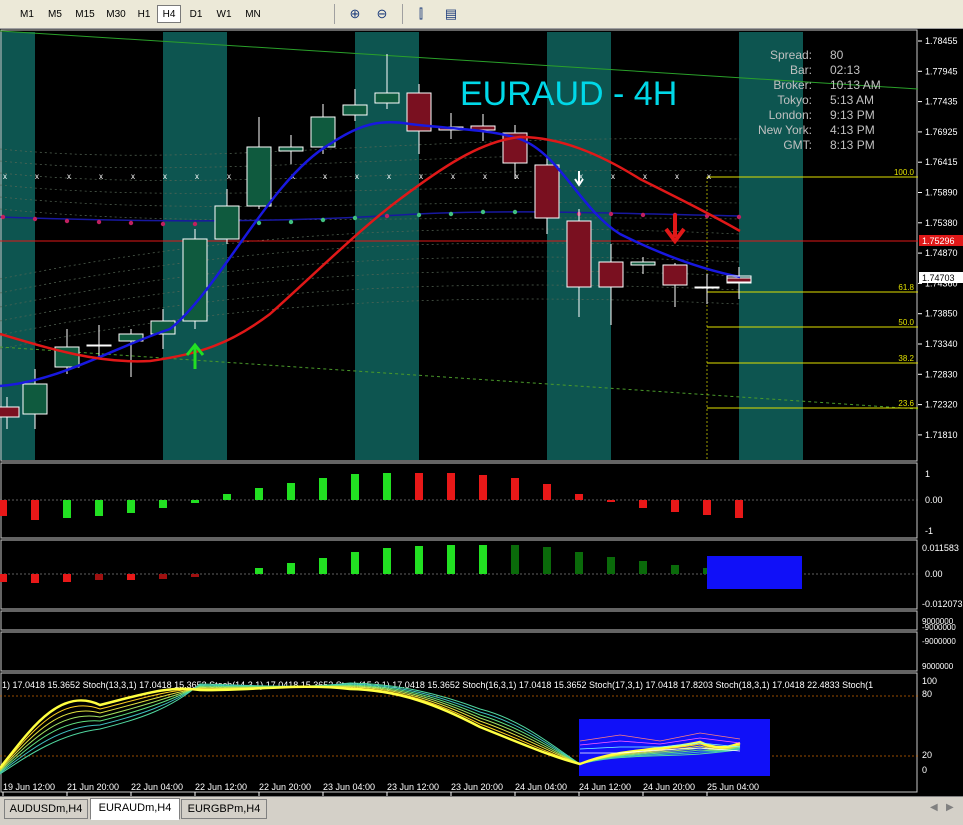  What do you see at coordinates (938, 666) in the screenshot?
I see `indicator-axis-label: 9000000` at bounding box center [938, 666].